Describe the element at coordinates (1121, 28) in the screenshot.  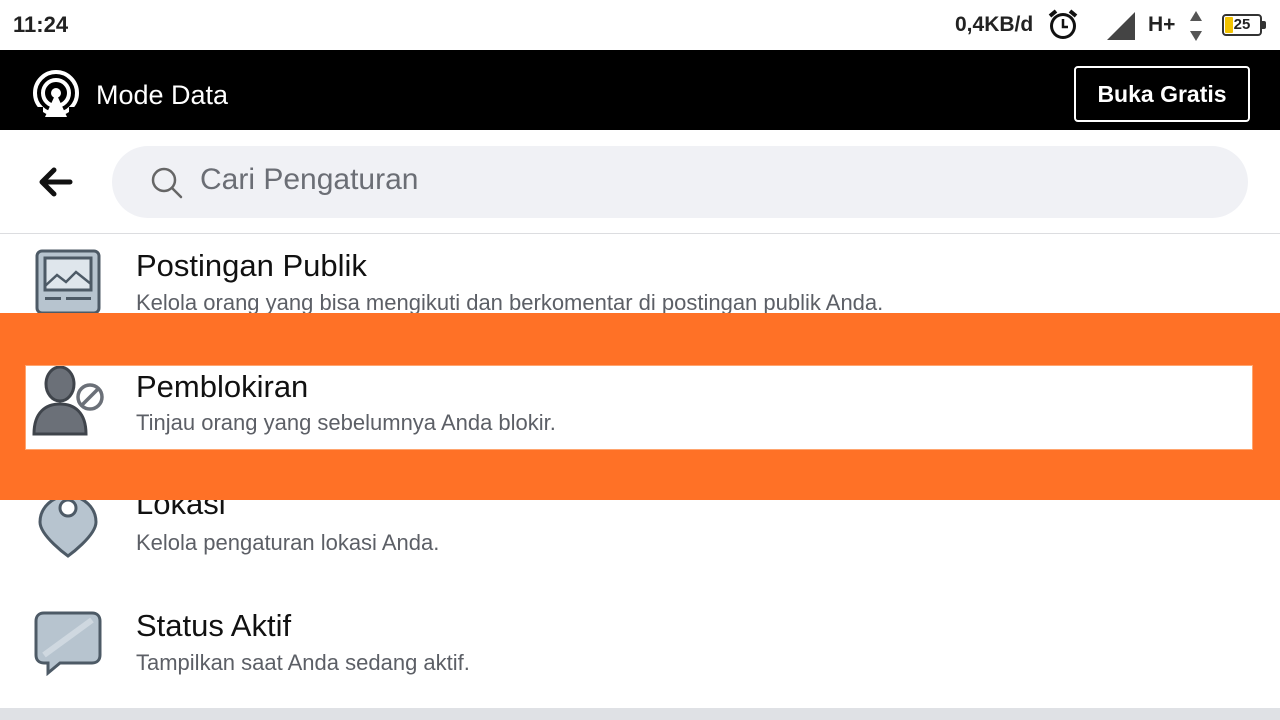
I see `signal-icon` at that location.